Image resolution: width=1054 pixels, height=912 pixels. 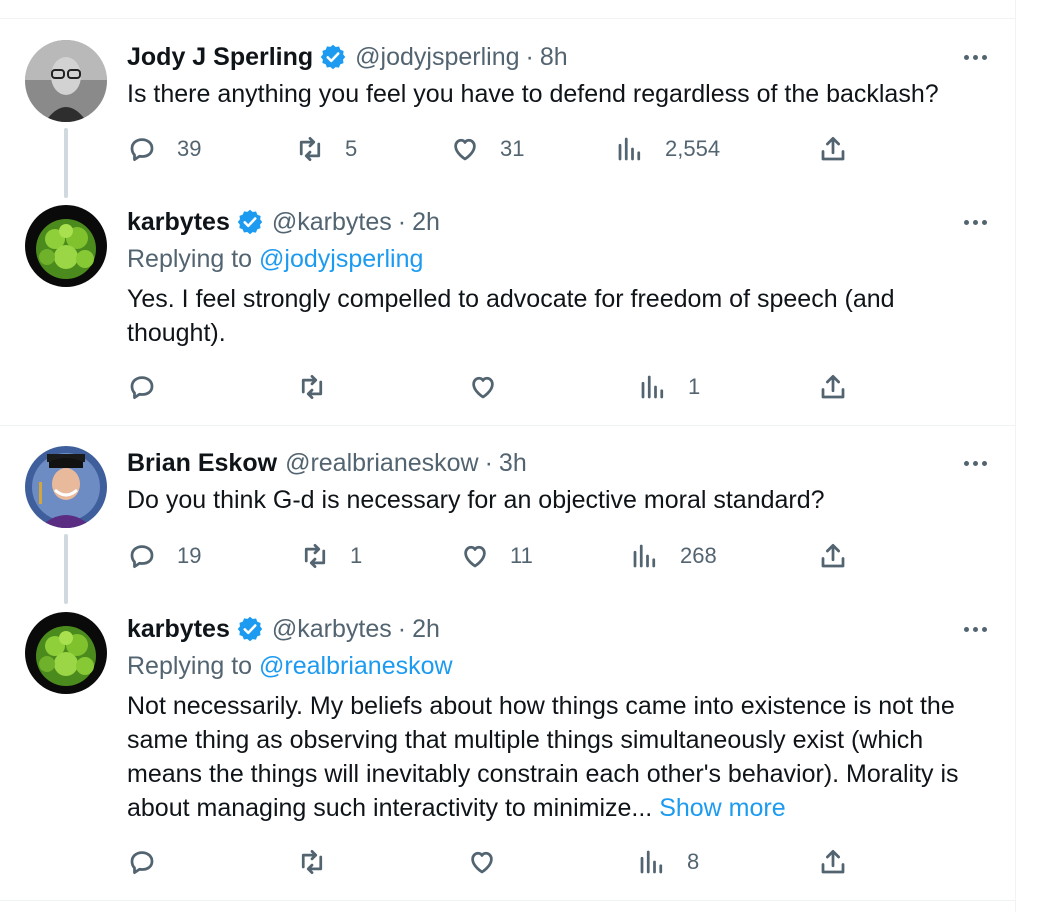 What do you see at coordinates (326, 149) in the screenshot?
I see `retweet-button: 5` at bounding box center [326, 149].